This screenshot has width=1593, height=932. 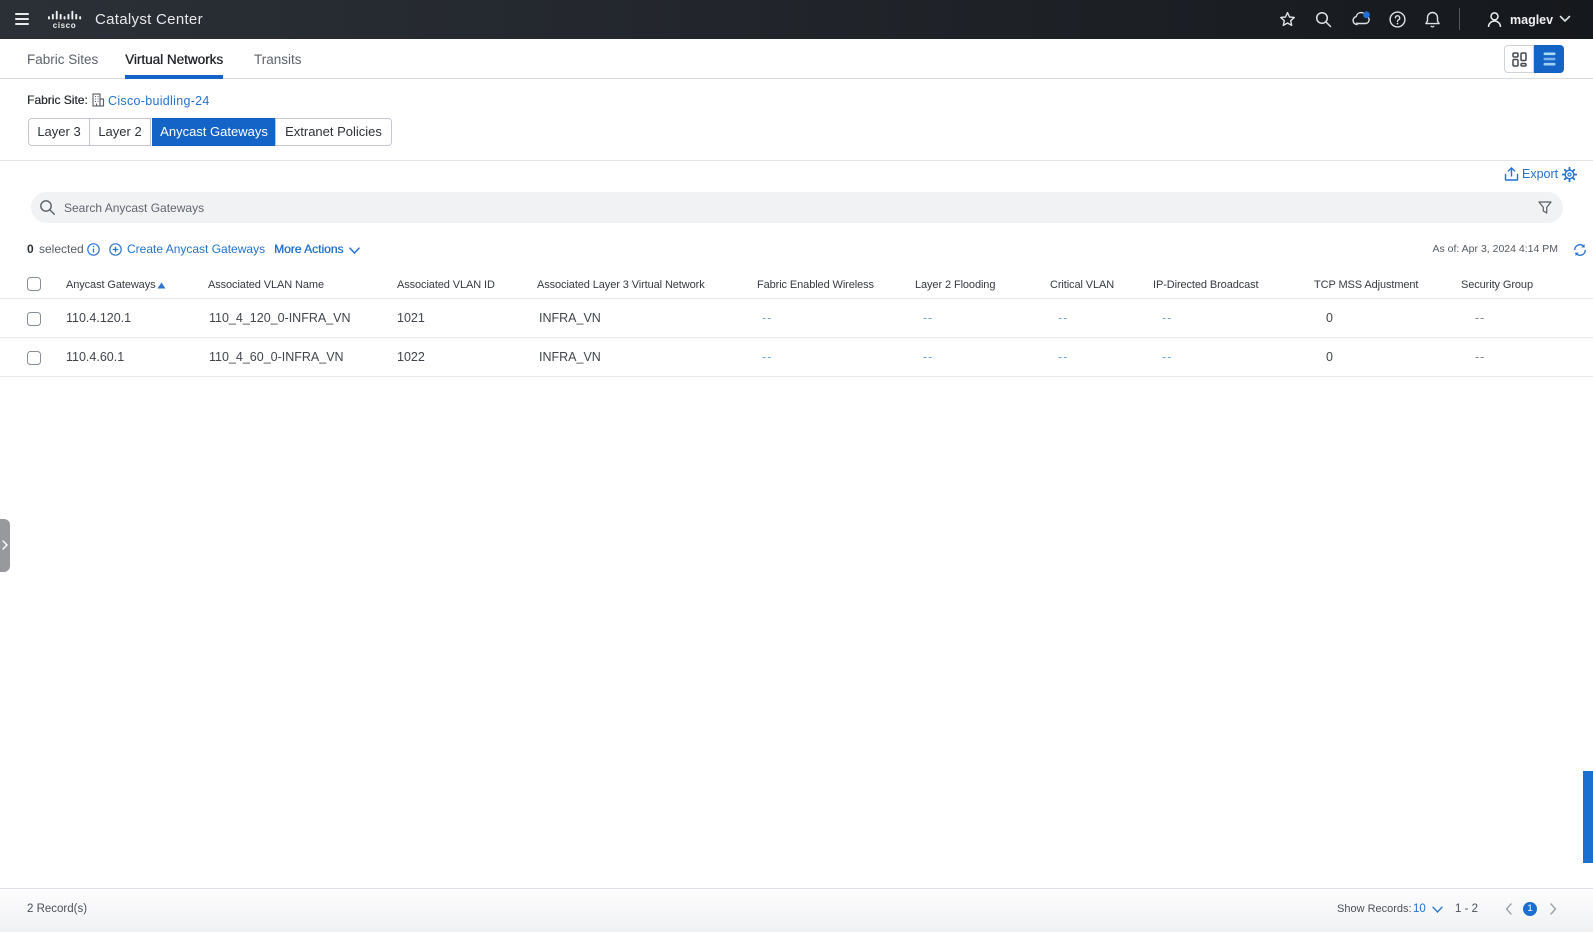 I want to click on svg-text: cisco, so click(x=64, y=25).